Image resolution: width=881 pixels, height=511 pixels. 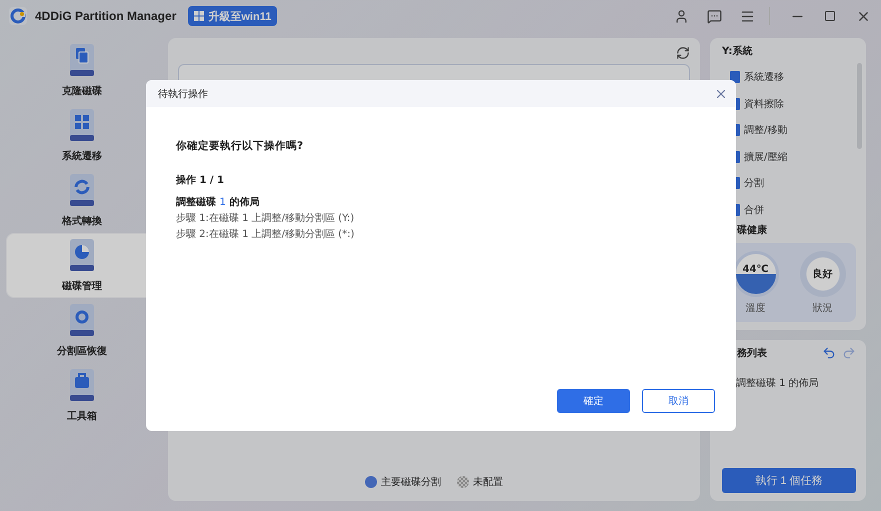 I want to click on operation-step: 步驟 1:在磁碟 1 上調整/移動分割區 (Y:), so click(x=441, y=218).